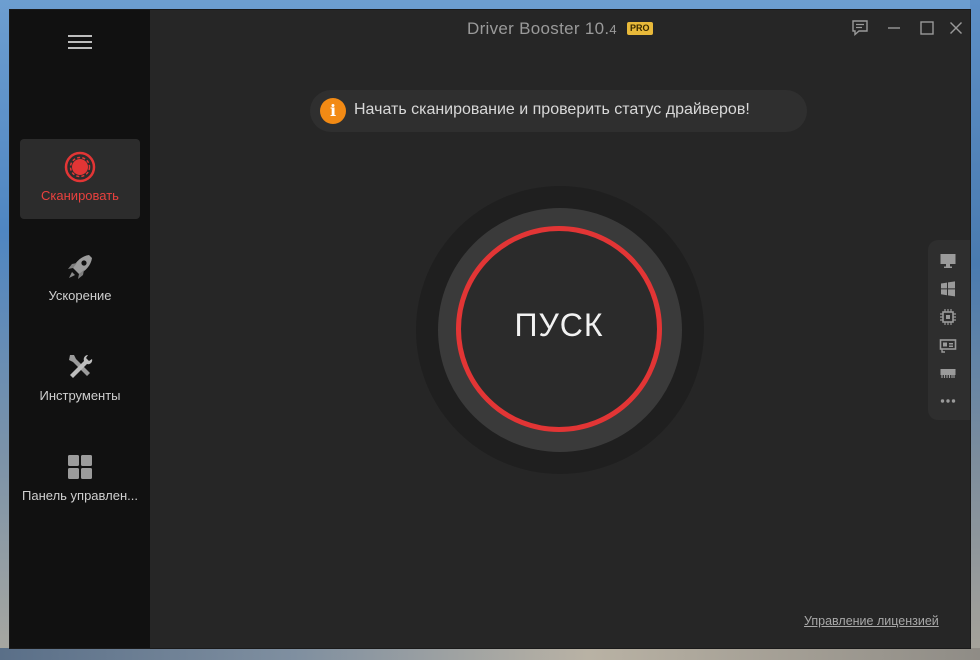  What do you see at coordinates (956, 28) in the screenshot?
I see `close-icon` at bounding box center [956, 28].